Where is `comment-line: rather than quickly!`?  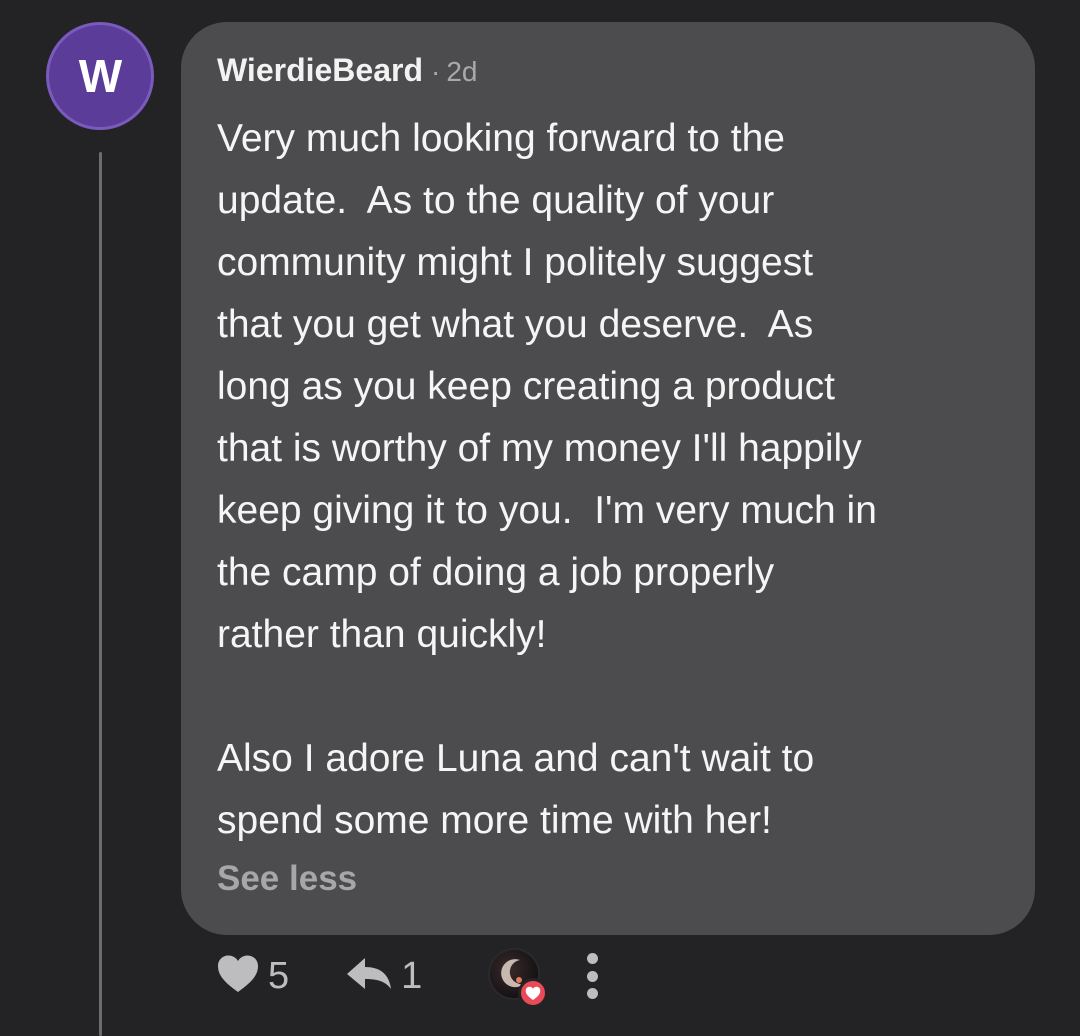
comment-line: rather than quickly! is located at coordinates (382, 634).